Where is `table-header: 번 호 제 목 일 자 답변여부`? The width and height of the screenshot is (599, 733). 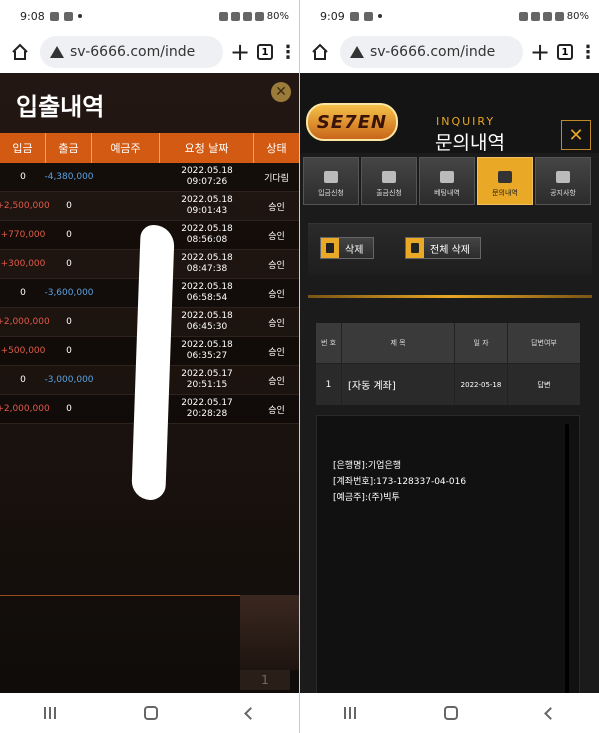
table-header: 번 호 제 목 일 자 답변여부 is located at coordinates (448, 343).